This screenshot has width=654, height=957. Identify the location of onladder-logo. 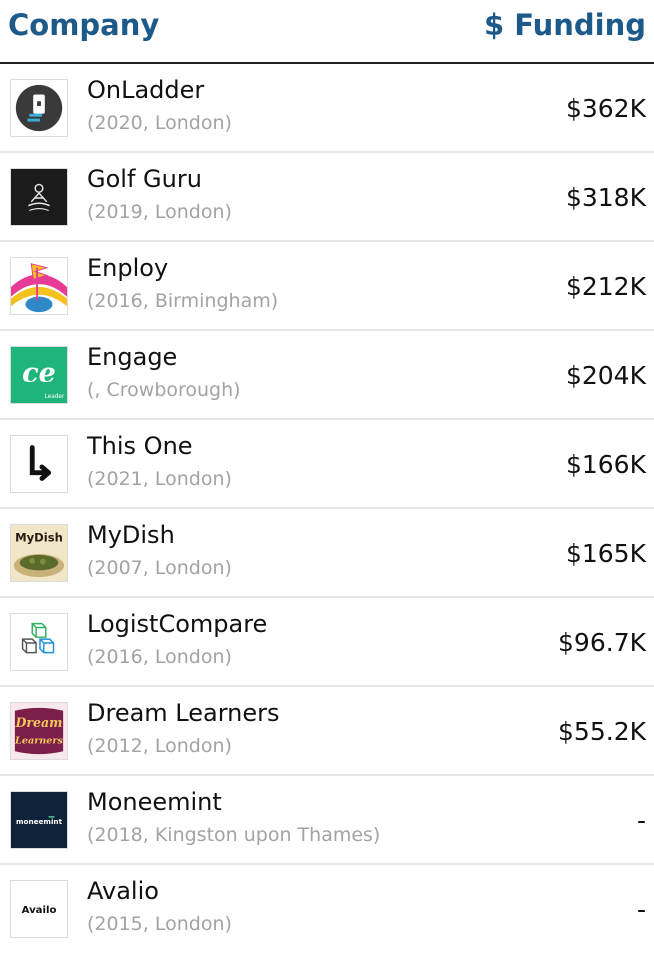
(39, 108).